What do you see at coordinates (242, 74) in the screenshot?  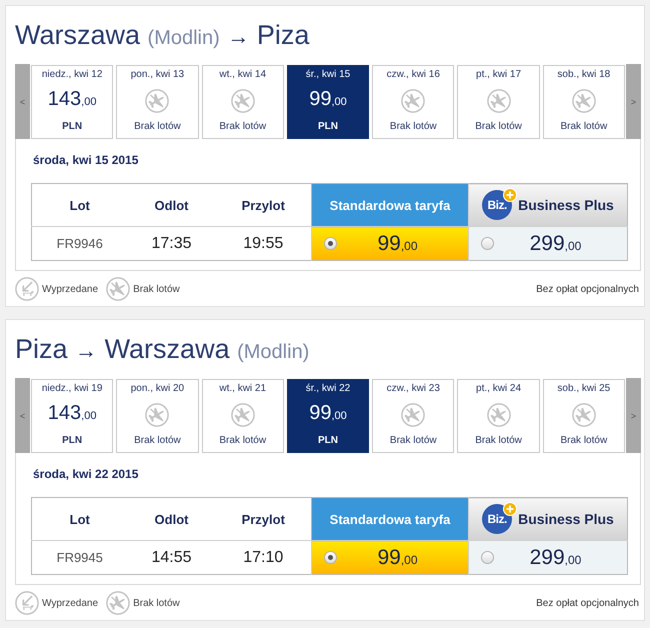 I see `day-label: wt., kwi 14` at bounding box center [242, 74].